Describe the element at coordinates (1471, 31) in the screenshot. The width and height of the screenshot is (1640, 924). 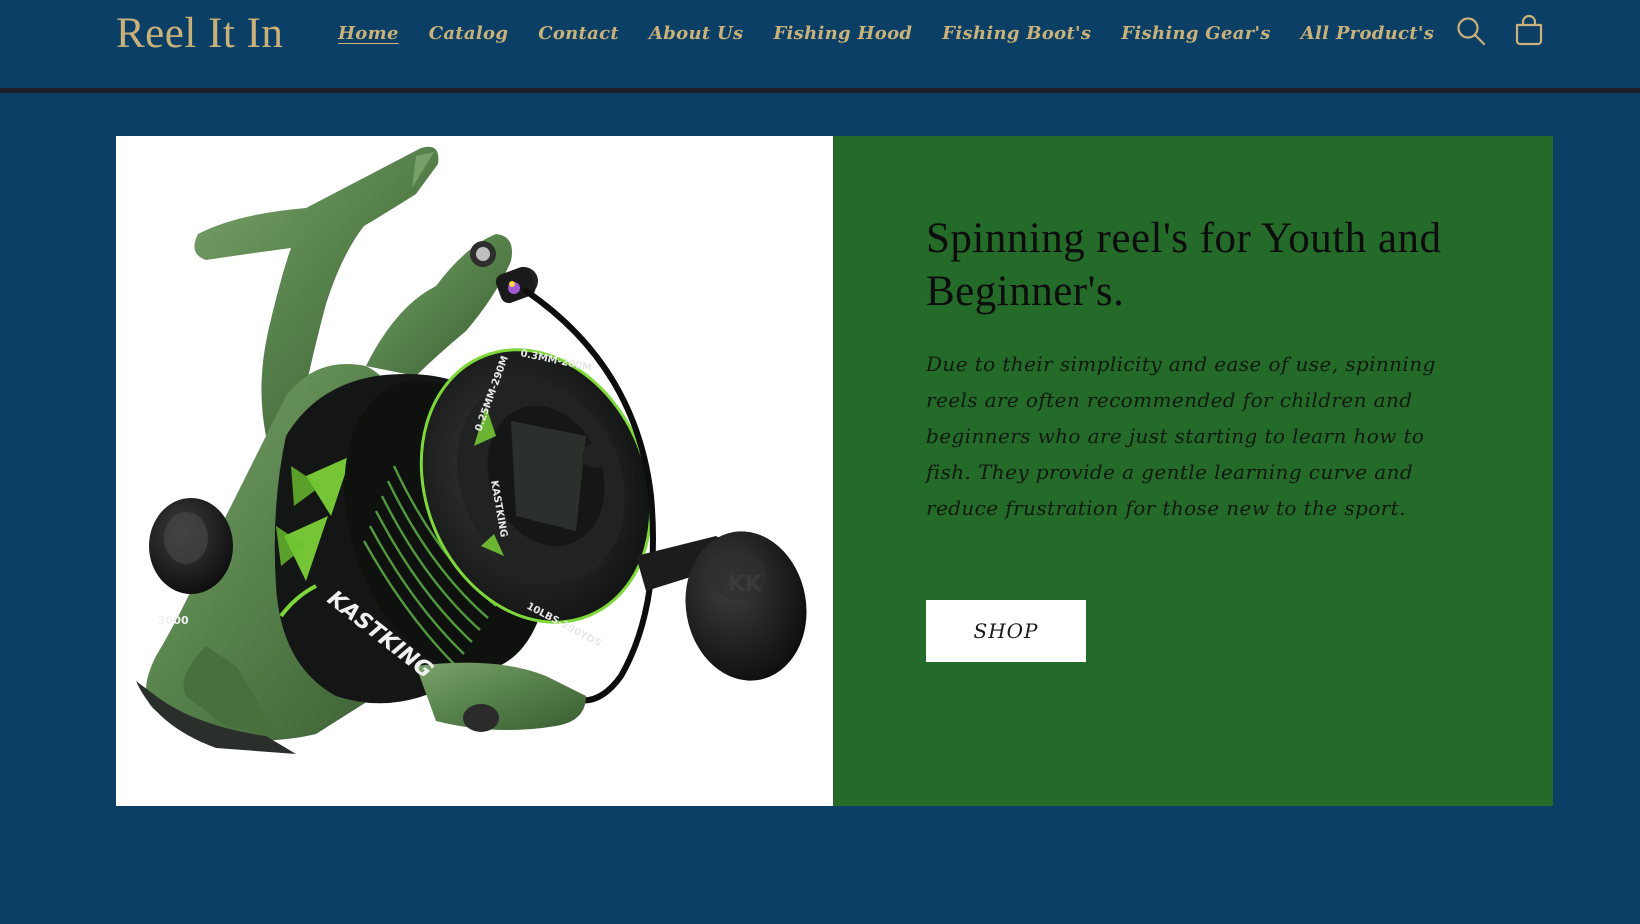
I see `search-icon` at that location.